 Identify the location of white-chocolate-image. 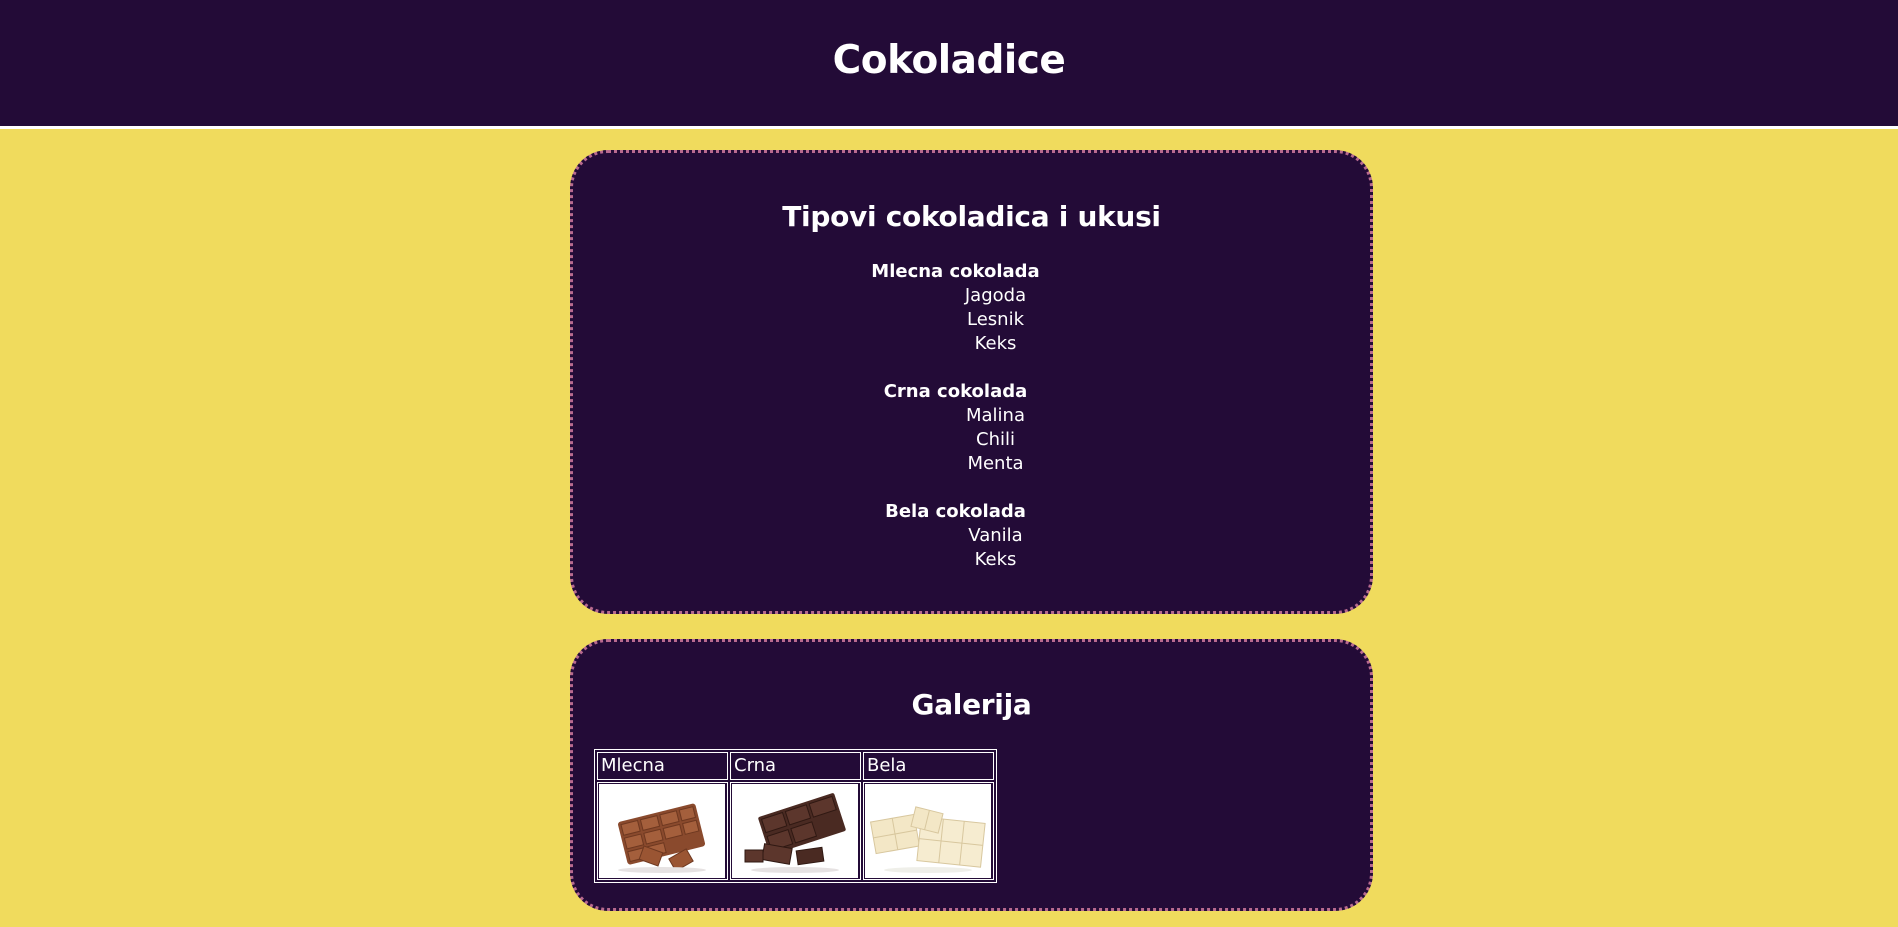
(928, 831).